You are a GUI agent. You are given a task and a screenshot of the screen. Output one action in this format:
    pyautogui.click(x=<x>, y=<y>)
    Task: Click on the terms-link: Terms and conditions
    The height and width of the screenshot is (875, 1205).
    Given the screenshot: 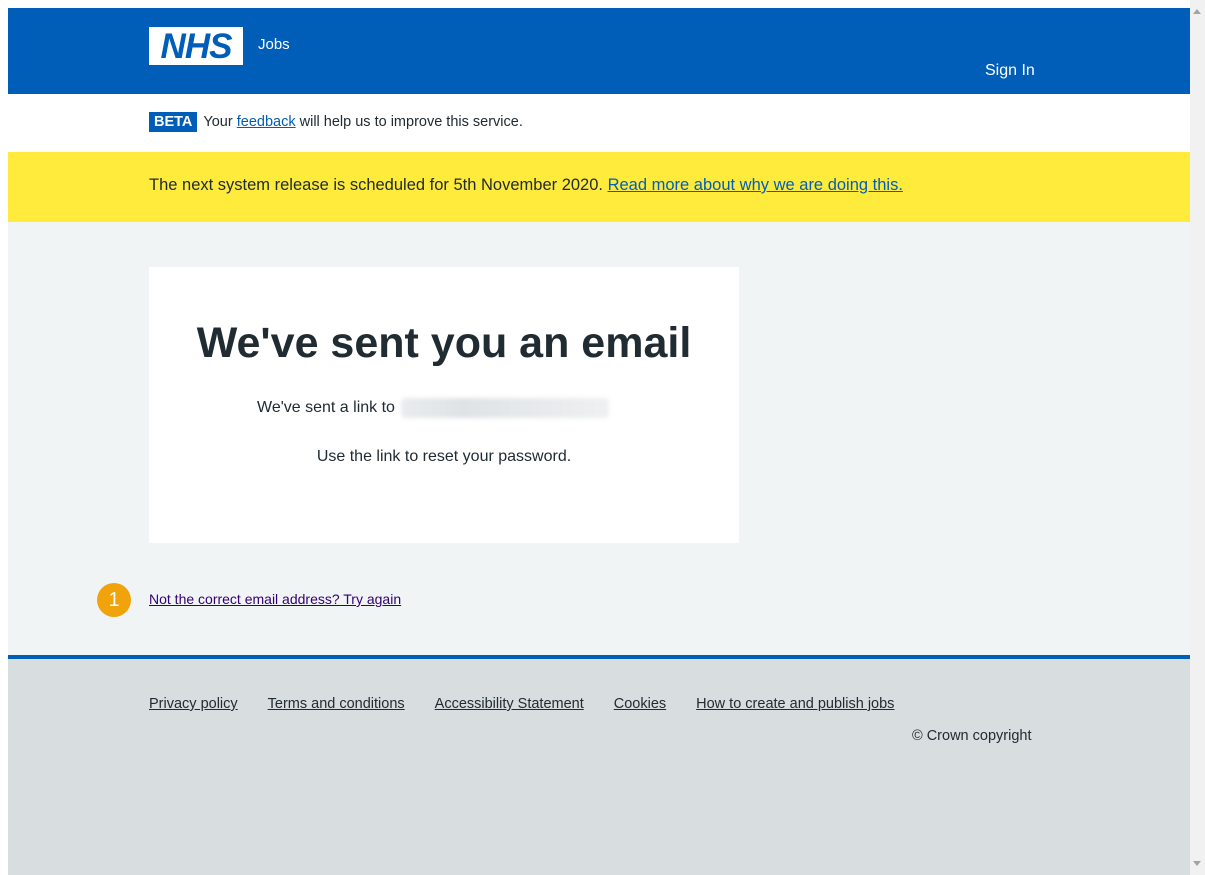 What is the action you would take?
    pyautogui.click(x=336, y=704)
    